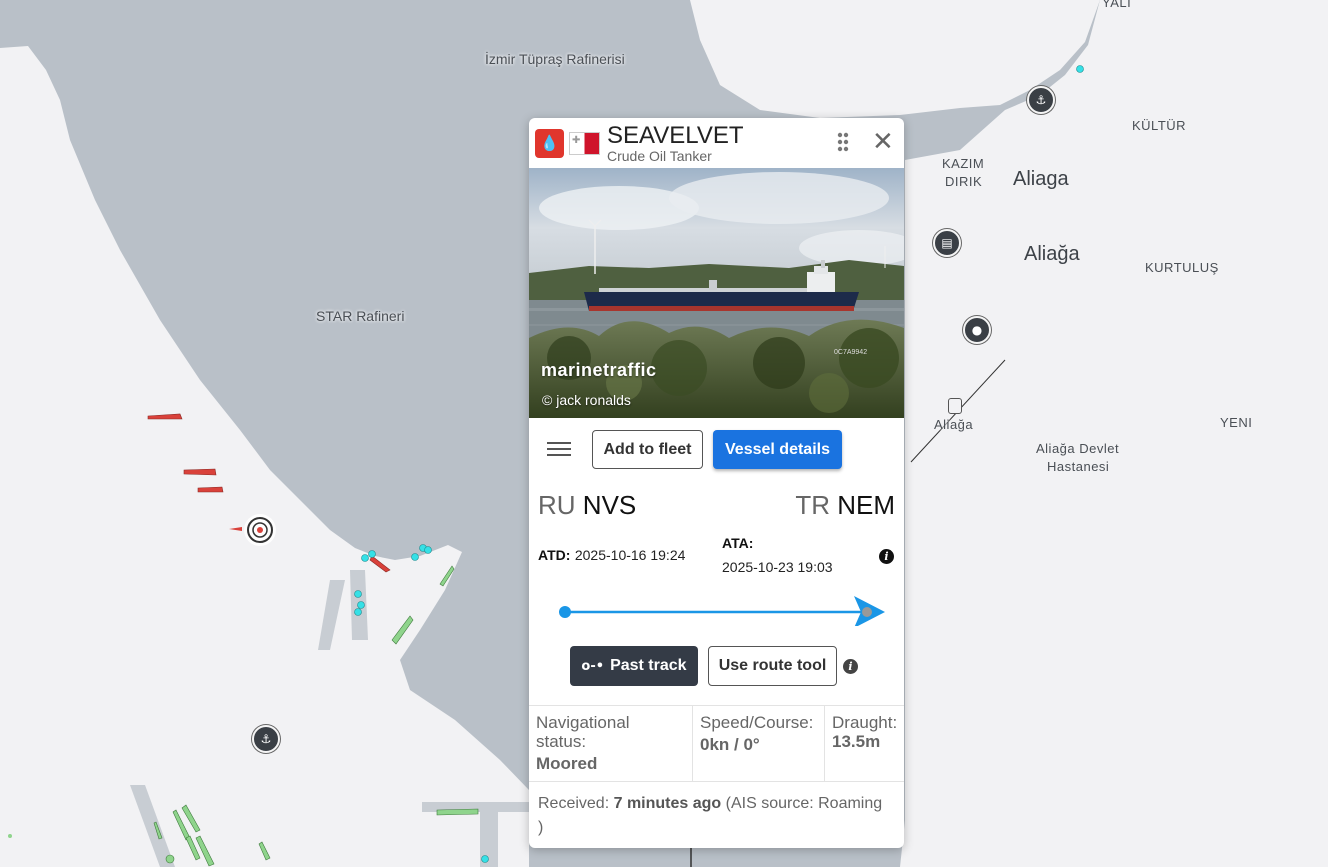 Image resolution: width=1328 pixels, height=867 pixels. I want to click on nav-status-cell: Navigational status: Moored, so click(611, 743).